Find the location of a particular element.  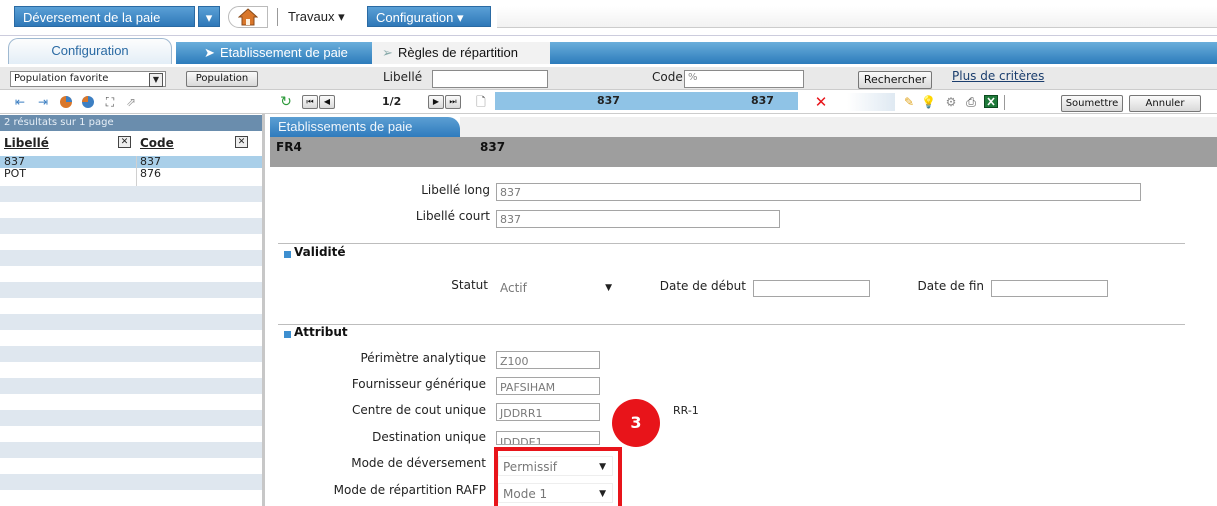

record-header-label: 837 is located at coordinates (493, 147).